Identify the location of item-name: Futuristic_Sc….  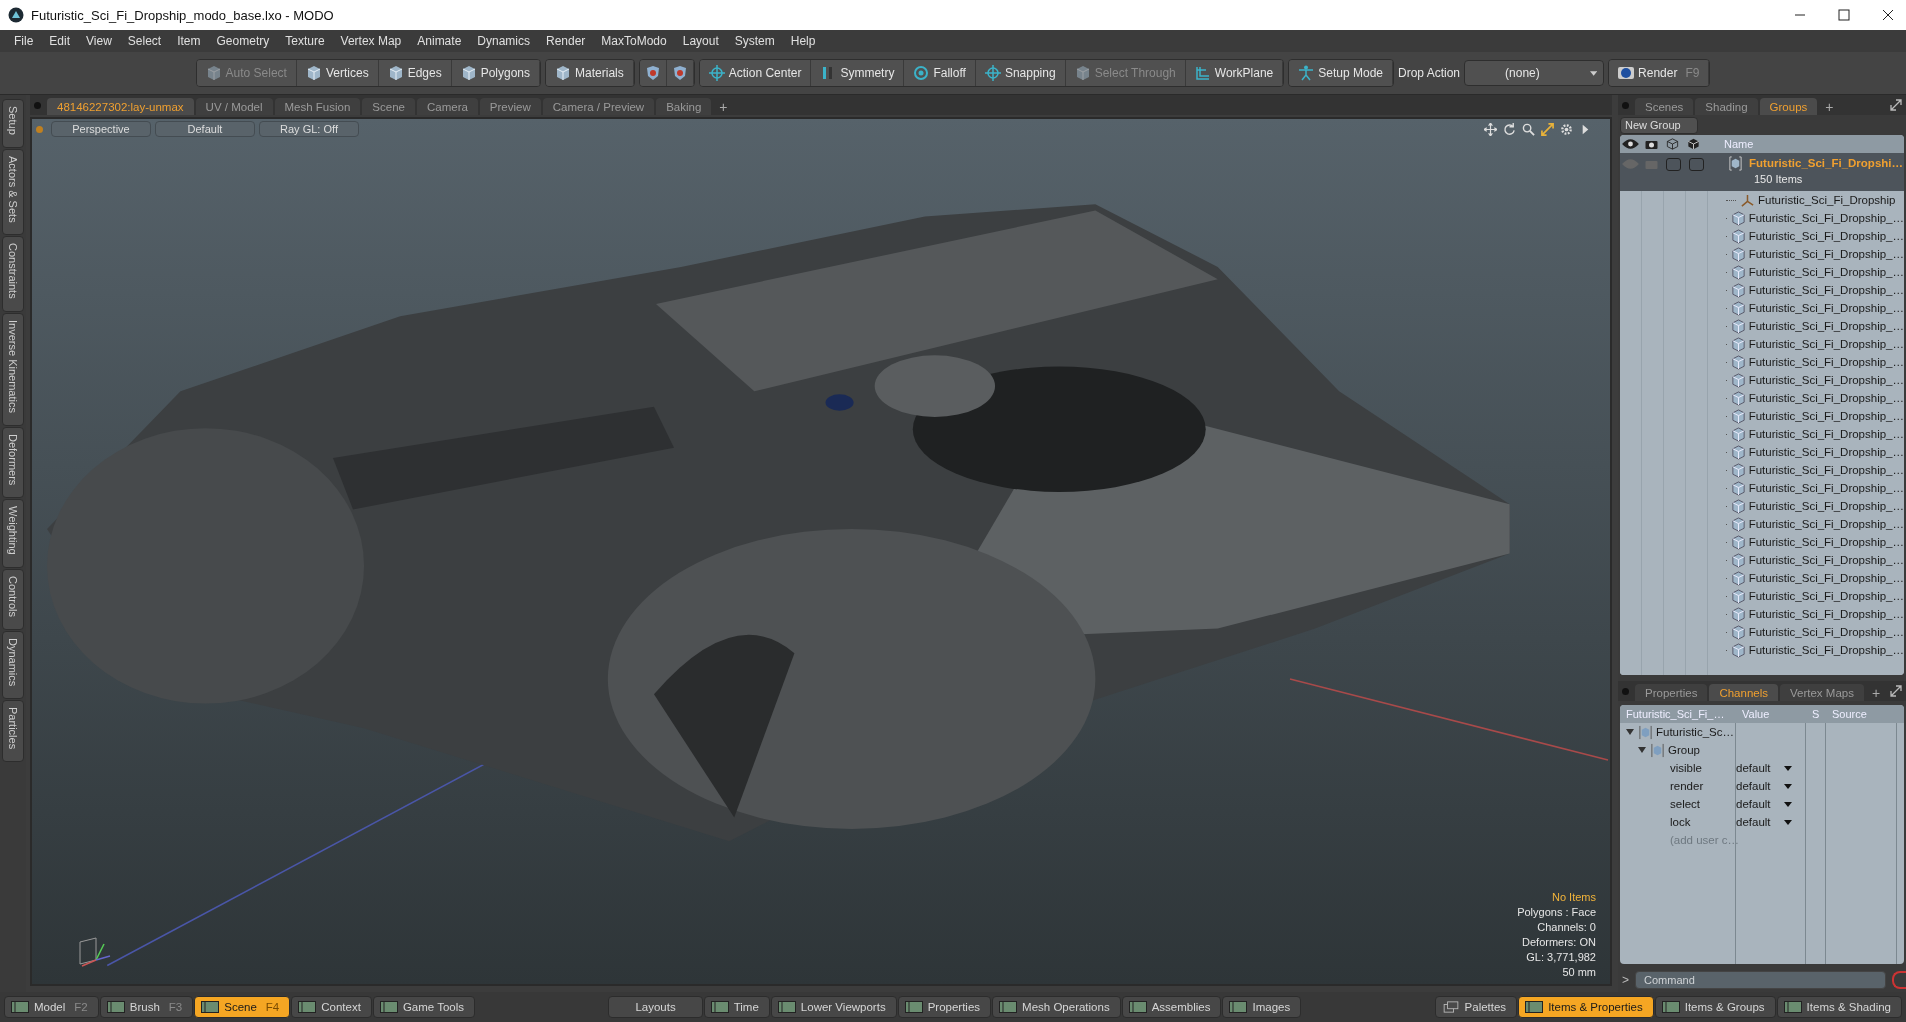
(1695, 732).